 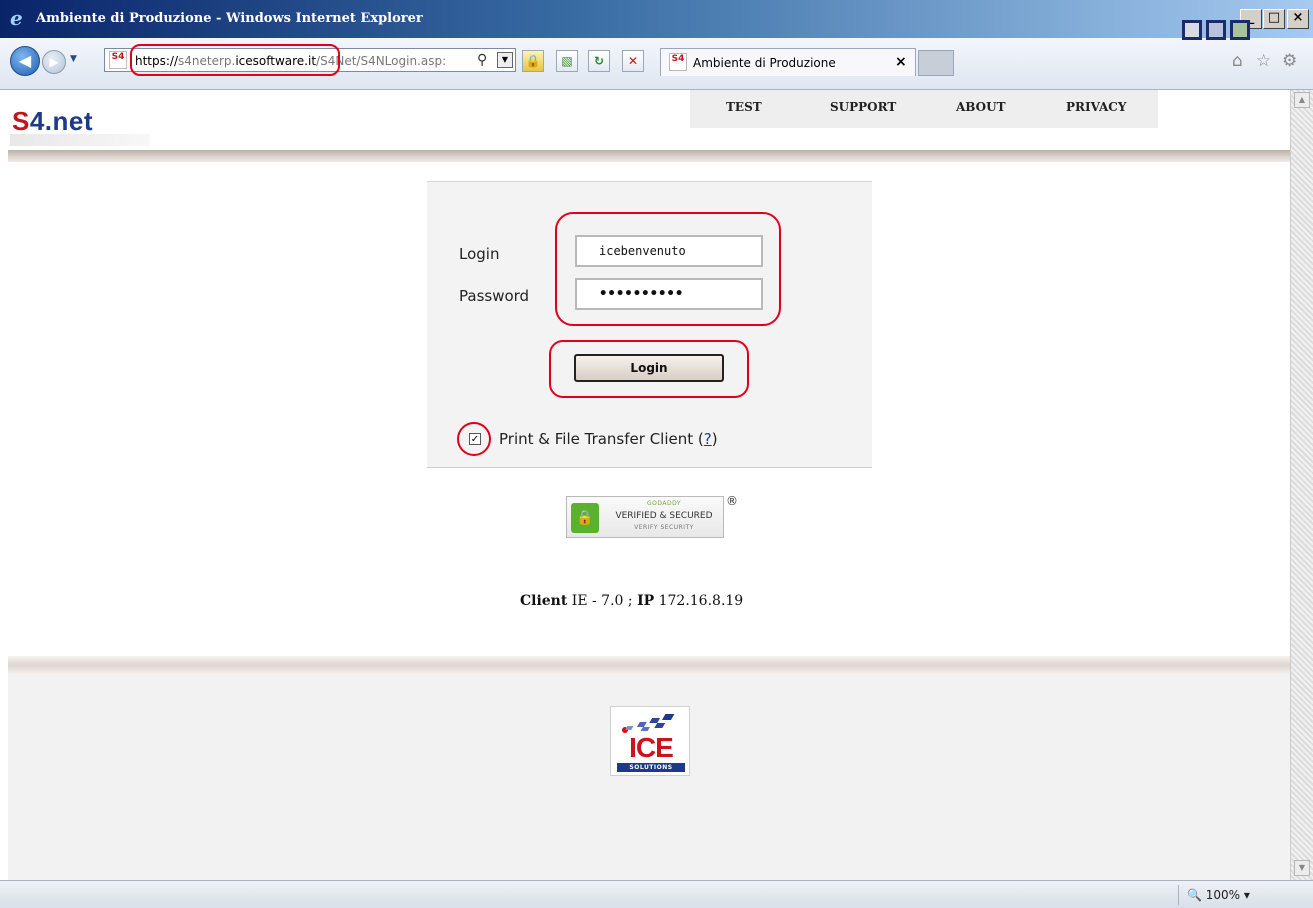 What do you see at coordinates (1237, 61) in the screenshot?
I see `home-icon: ⌂` at bounding box center [1237, 61].